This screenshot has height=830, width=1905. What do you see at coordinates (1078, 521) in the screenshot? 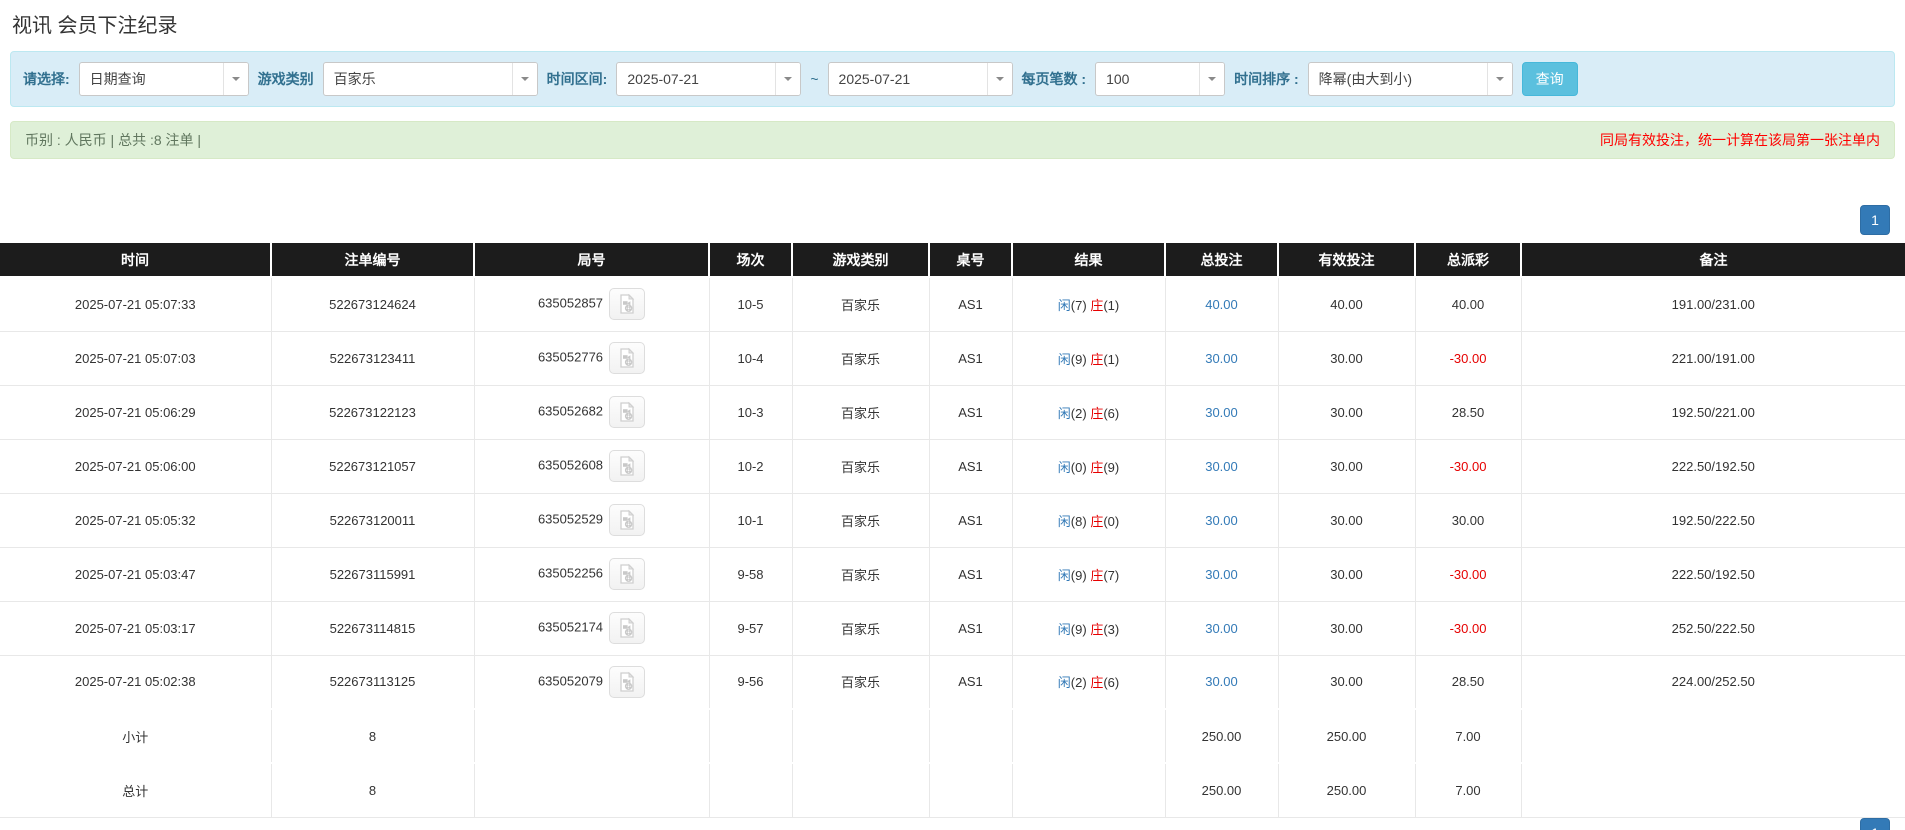
I see `player-result-value: (8)` at bounding box center [1078, 521].